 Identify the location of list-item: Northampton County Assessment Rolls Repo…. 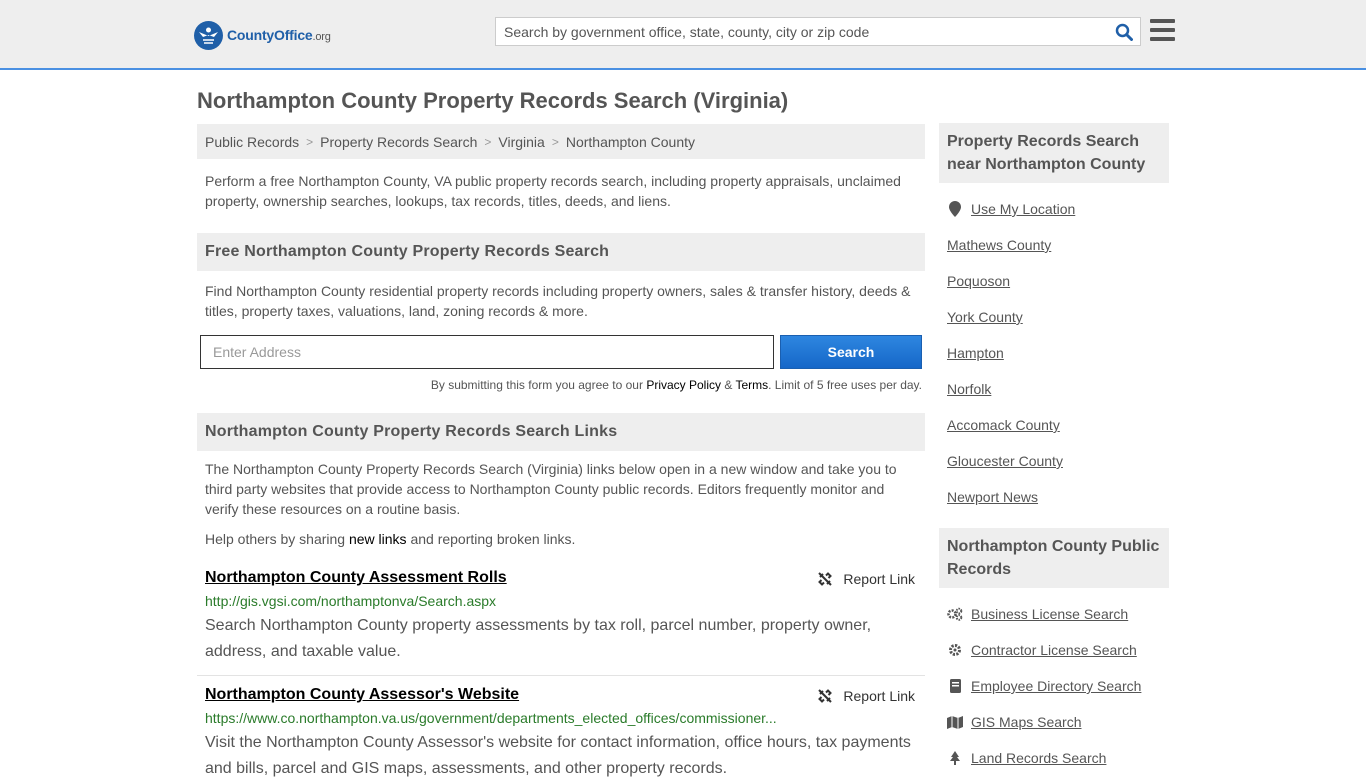
(561, 617).